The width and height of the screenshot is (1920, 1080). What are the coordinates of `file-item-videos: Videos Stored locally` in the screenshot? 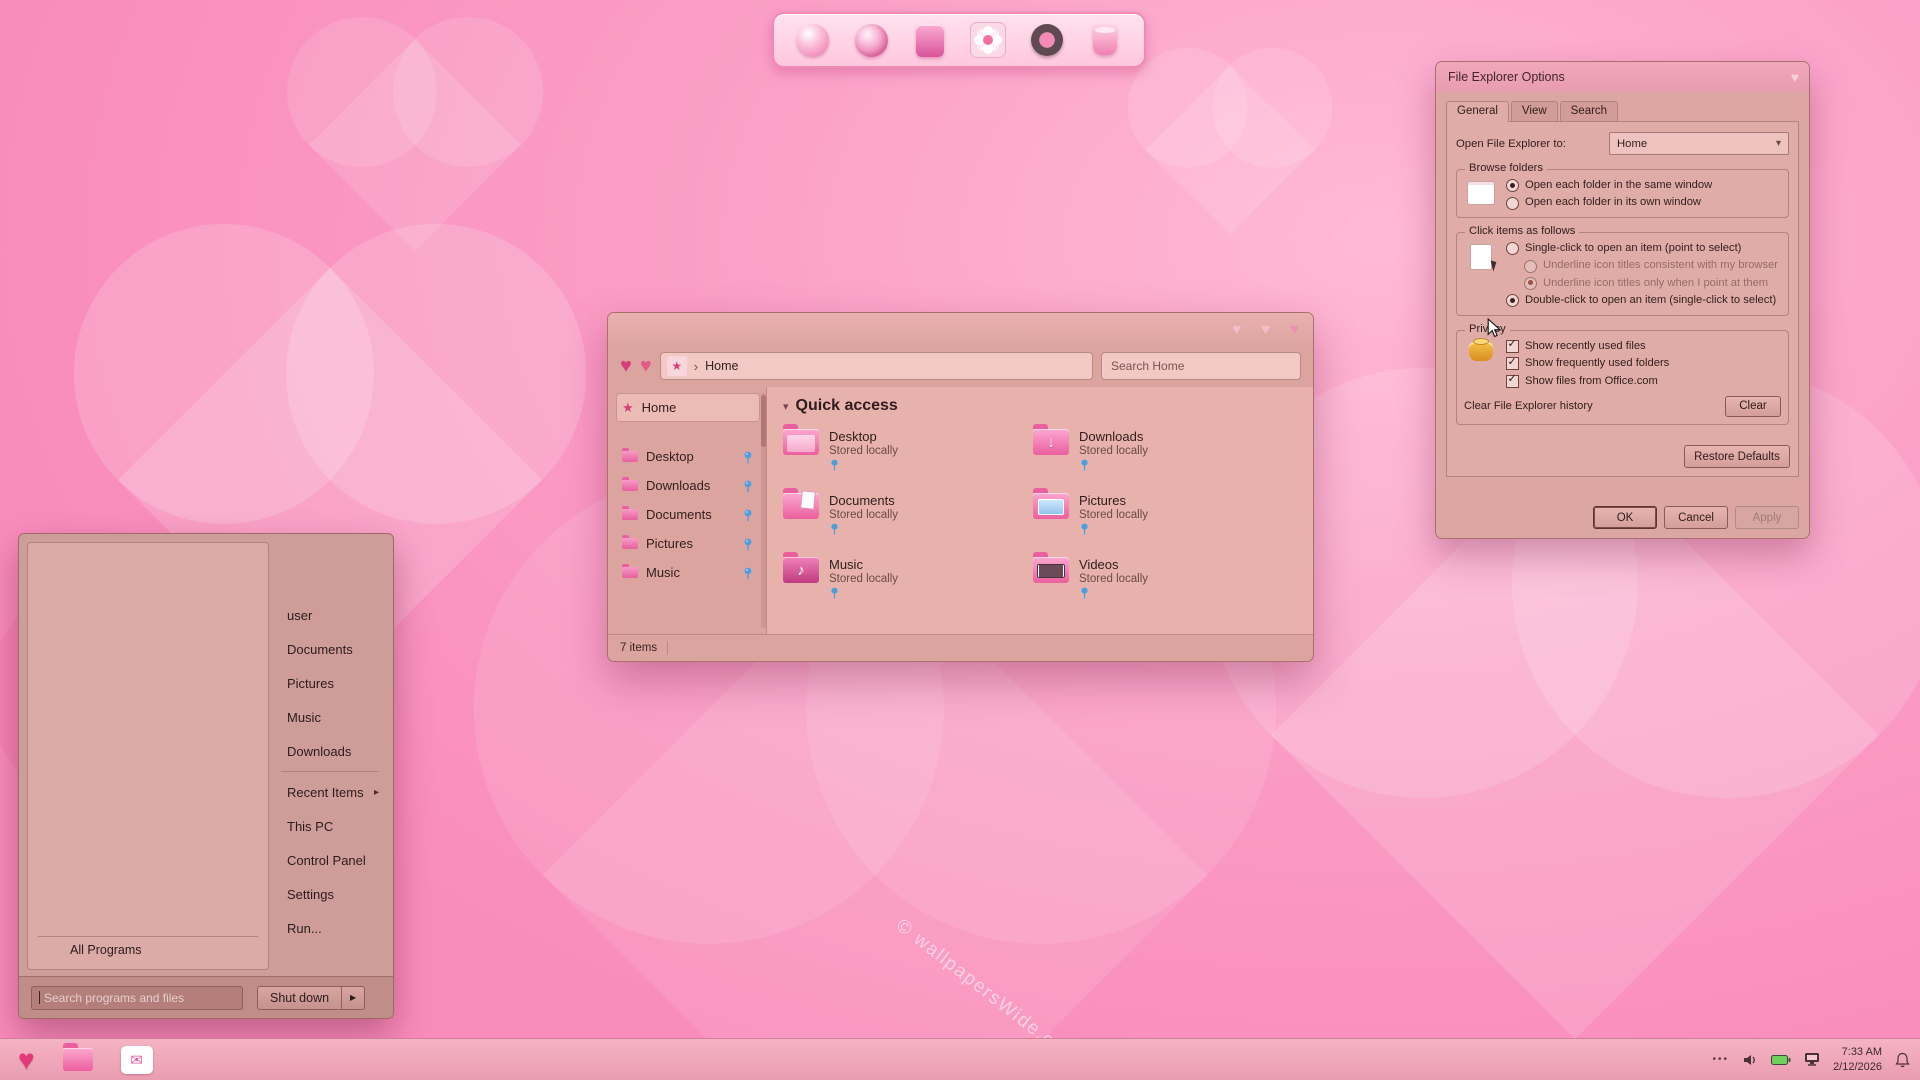 It's located at (1158, 584).